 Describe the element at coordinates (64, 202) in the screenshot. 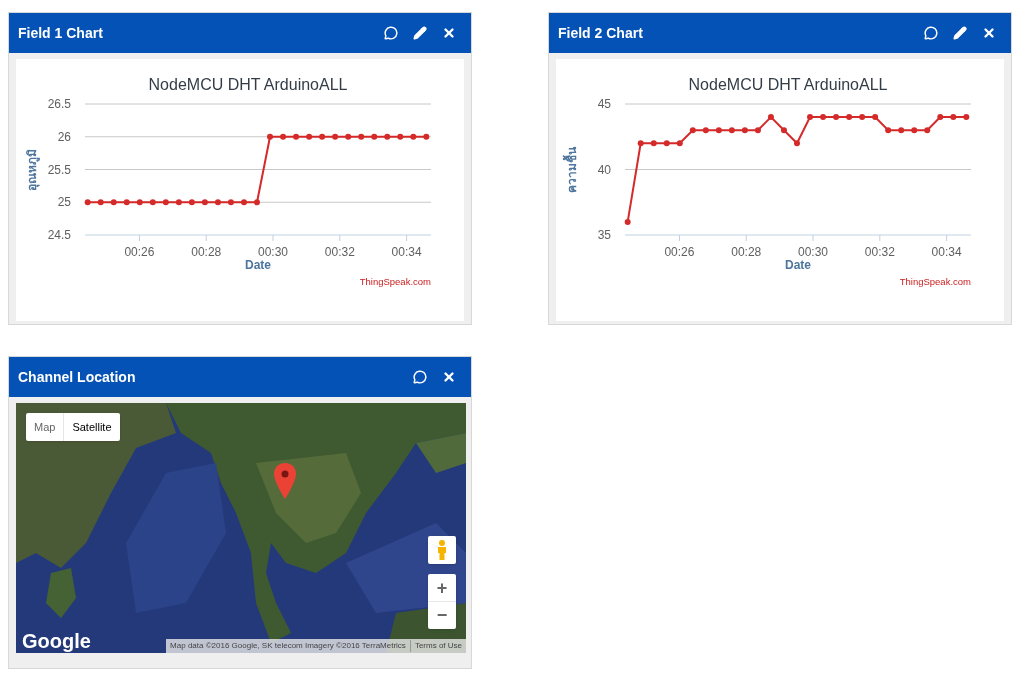

I see `y-tick-label: 25` at that location.